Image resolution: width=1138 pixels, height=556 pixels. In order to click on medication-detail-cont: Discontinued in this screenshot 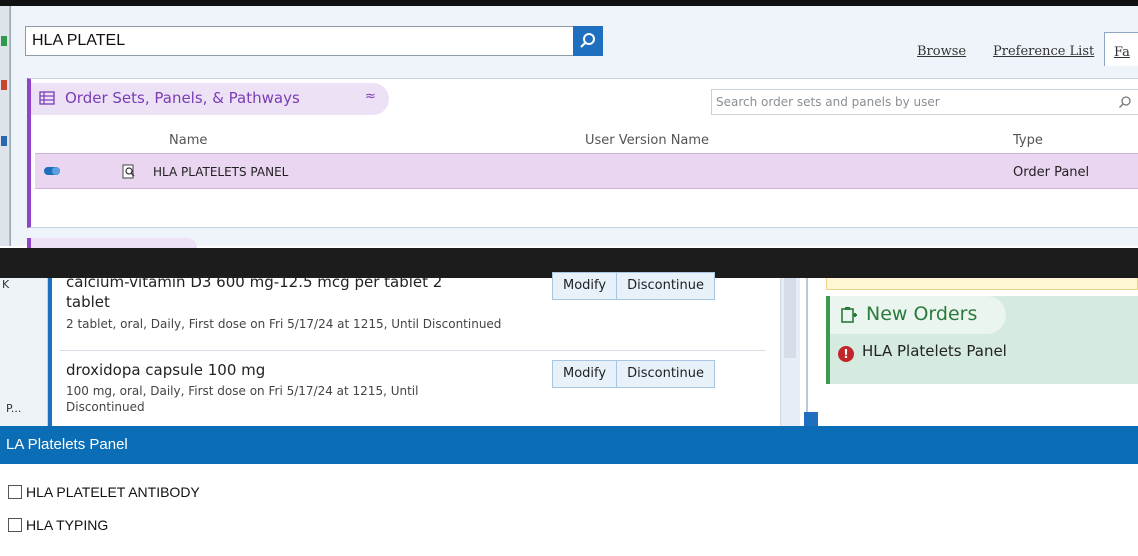, I will do `click(105, 407)`.